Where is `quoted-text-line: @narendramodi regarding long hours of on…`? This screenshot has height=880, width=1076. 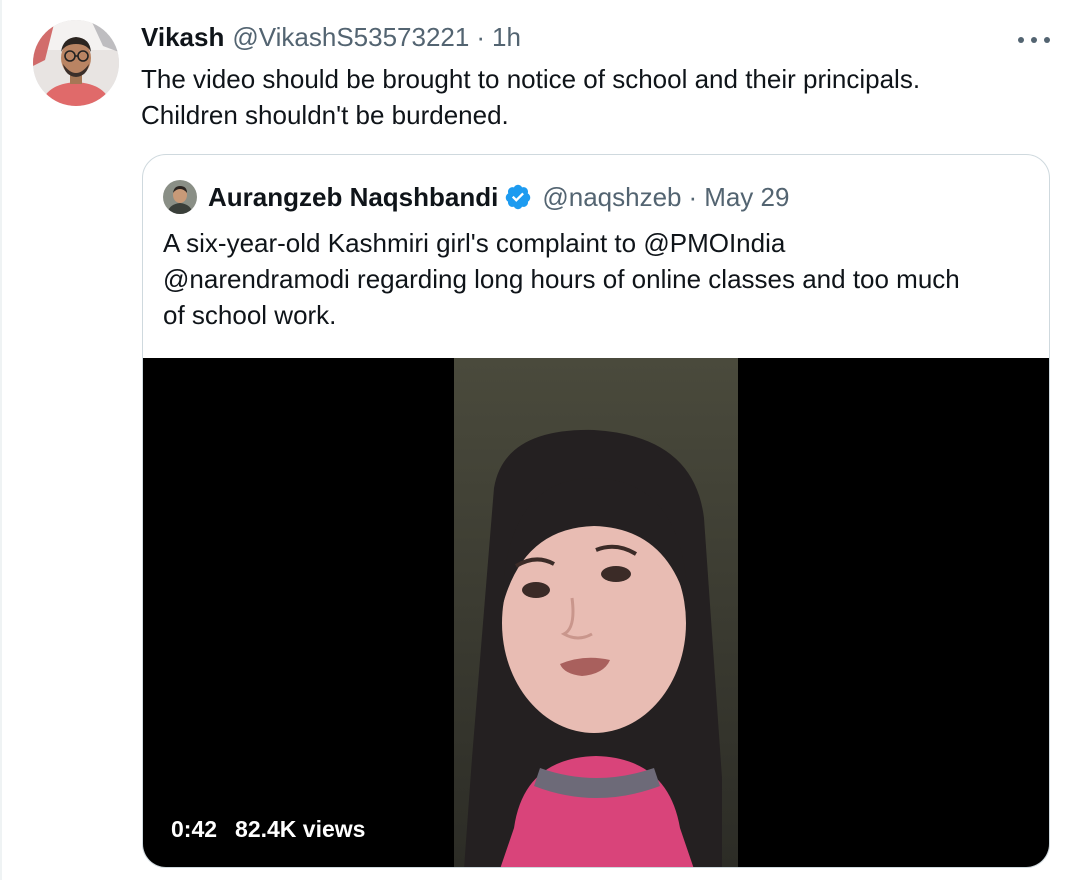 quoted-text-line: @narendramodi regarding long hours of on… is located at coordinates (561, 279).